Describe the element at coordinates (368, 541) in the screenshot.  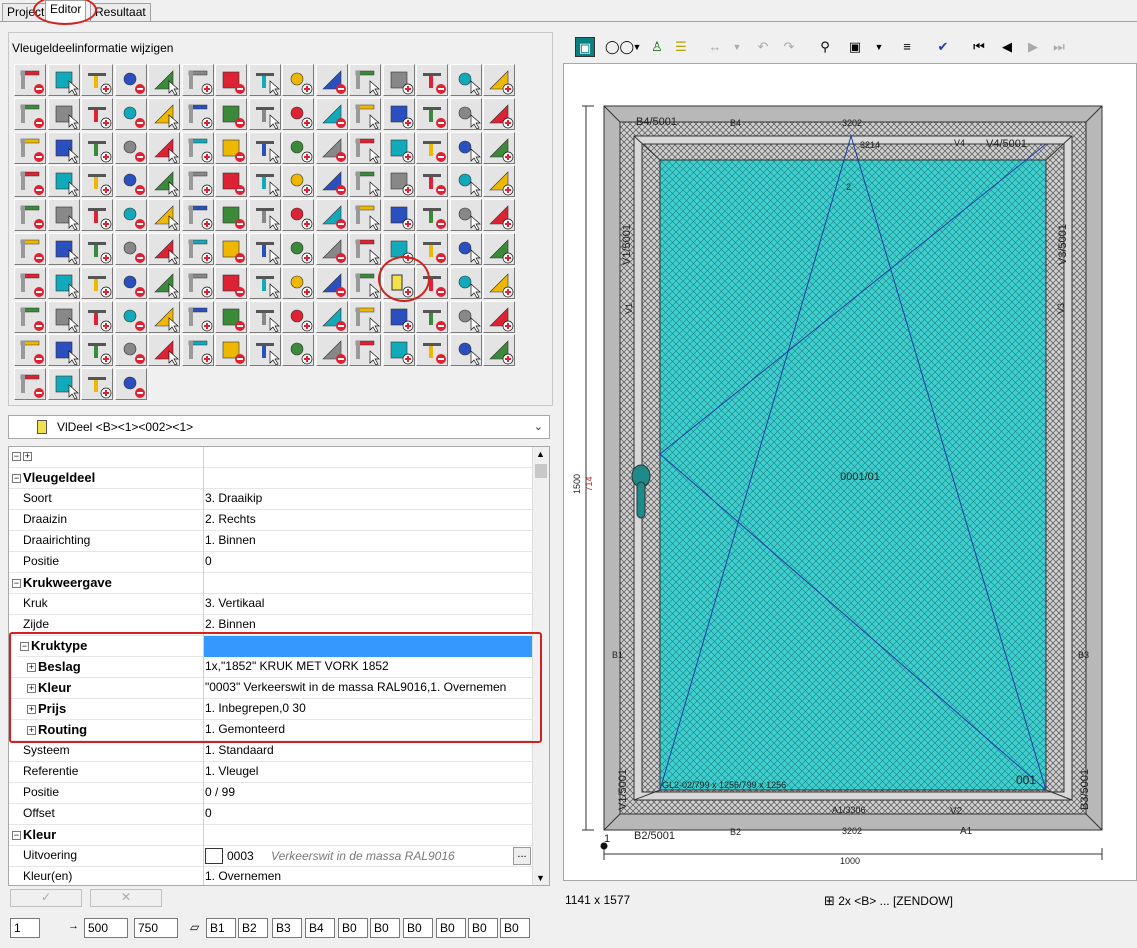
I see `prop-value: 1. Binnen` at that location.